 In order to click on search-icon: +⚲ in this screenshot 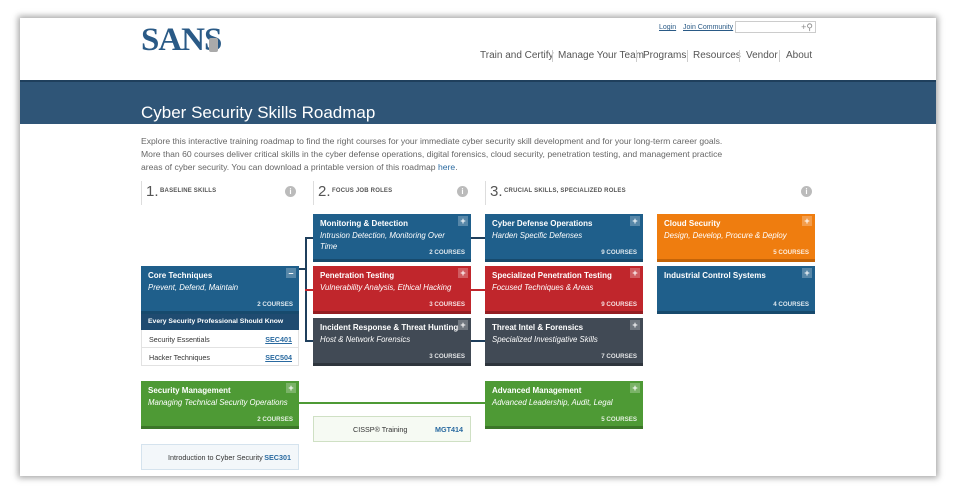, I will do `click(807, 27)`.